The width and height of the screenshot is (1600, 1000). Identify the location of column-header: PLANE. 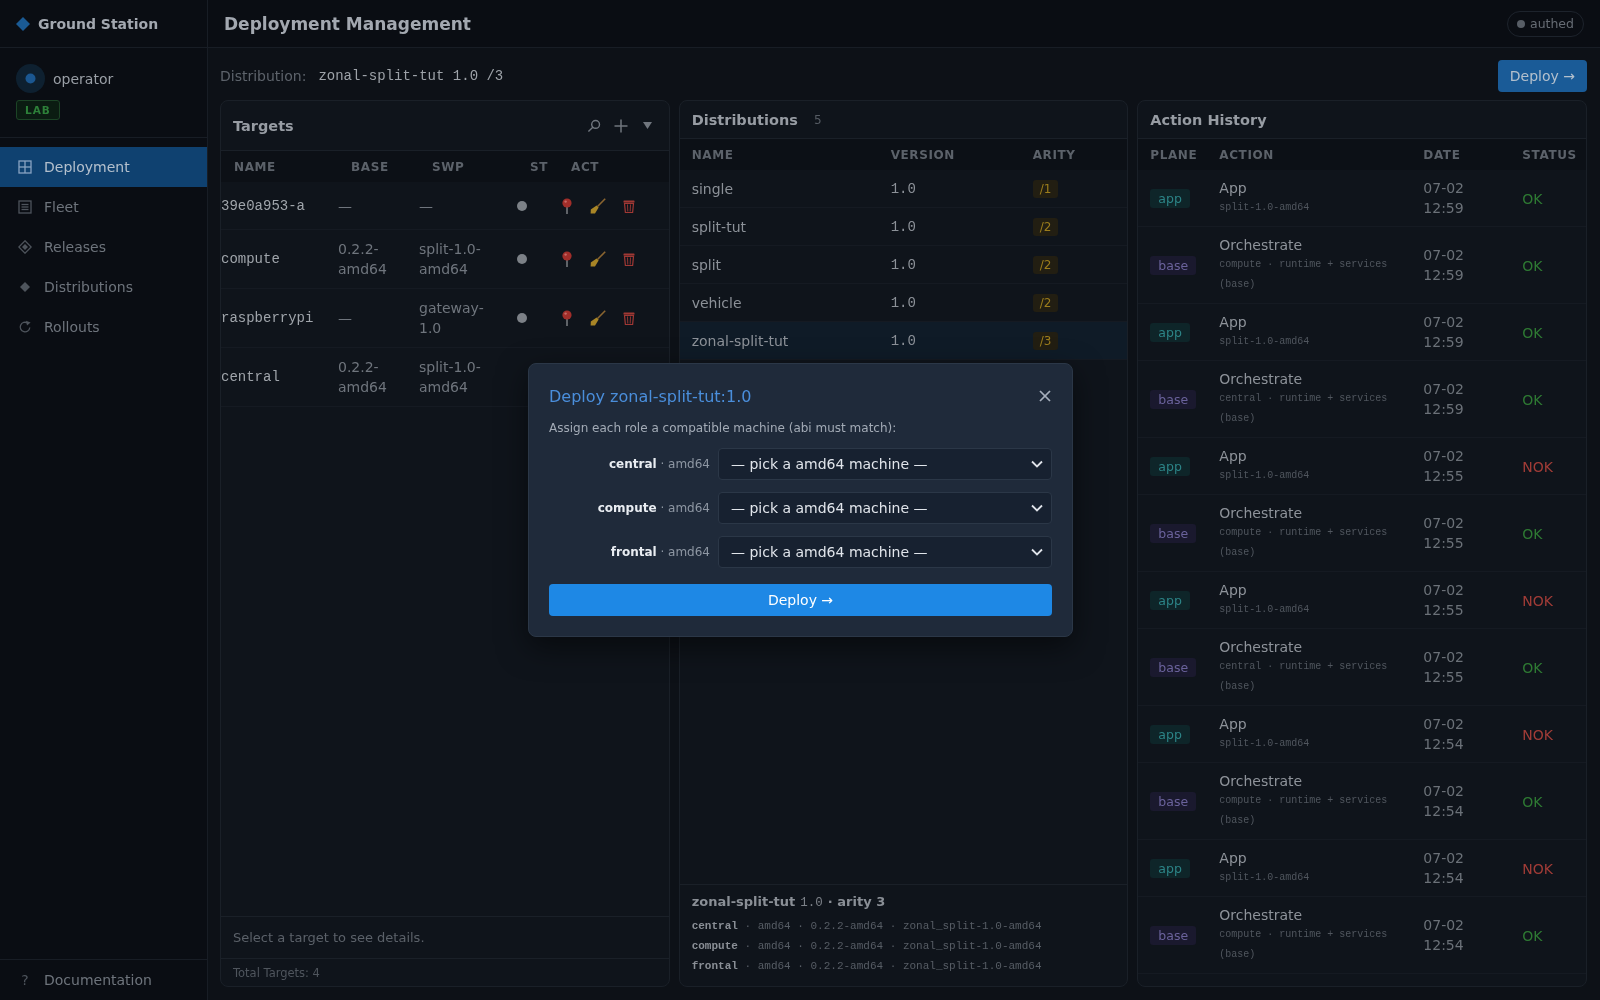
(1174, 154).